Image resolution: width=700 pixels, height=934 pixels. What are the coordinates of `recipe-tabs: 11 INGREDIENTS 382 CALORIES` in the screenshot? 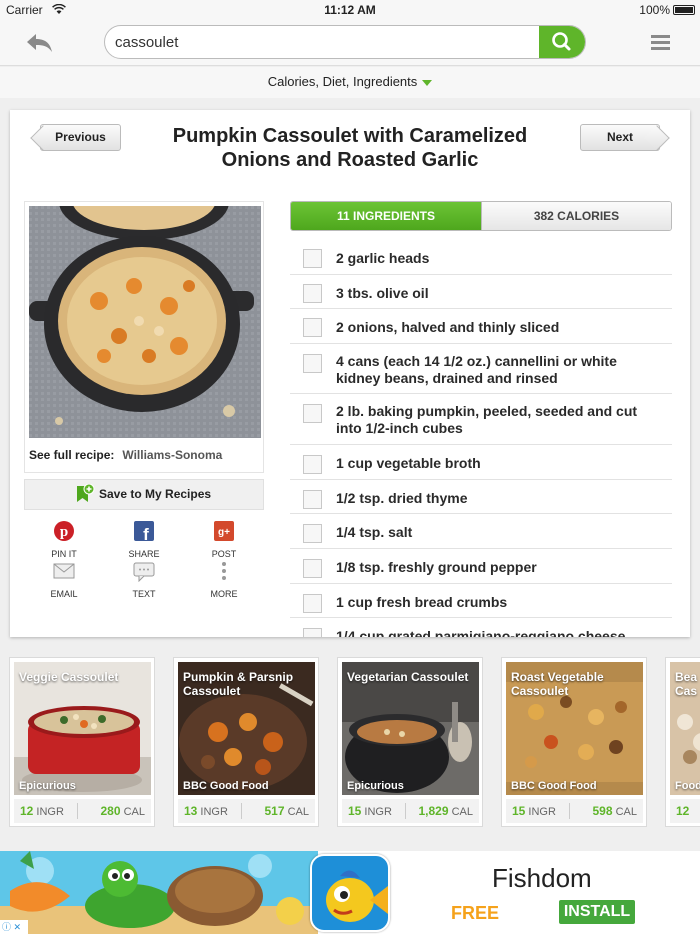 It's located at (481, 216).